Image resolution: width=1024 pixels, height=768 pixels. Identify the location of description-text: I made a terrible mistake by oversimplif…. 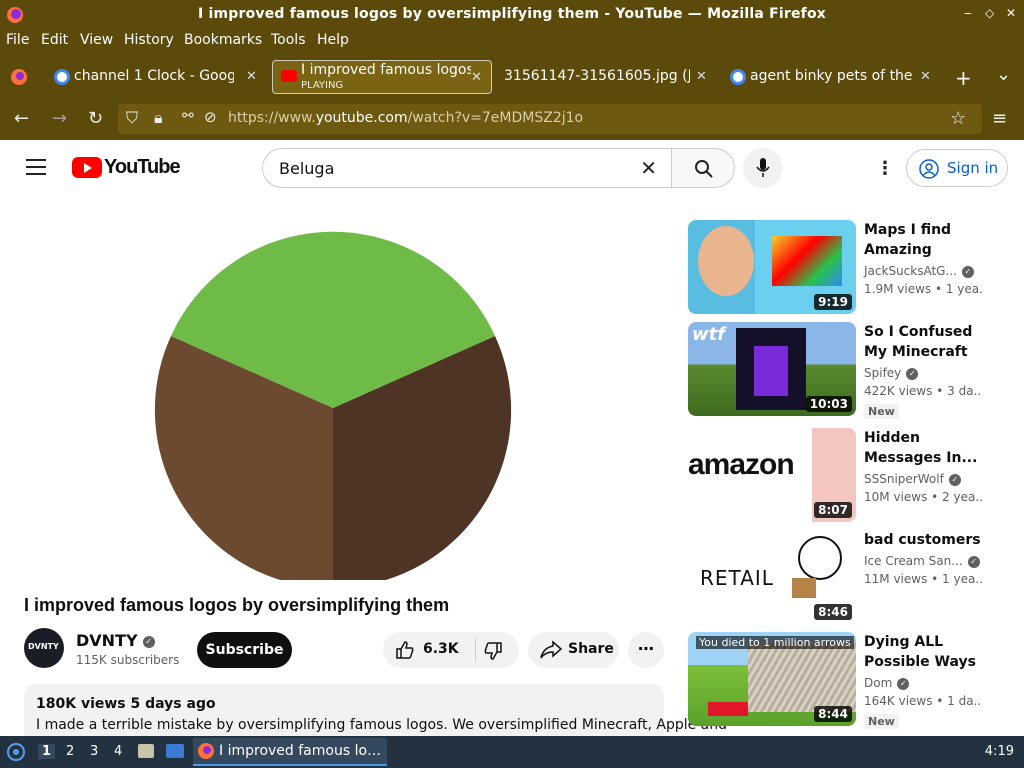
(382, 725).